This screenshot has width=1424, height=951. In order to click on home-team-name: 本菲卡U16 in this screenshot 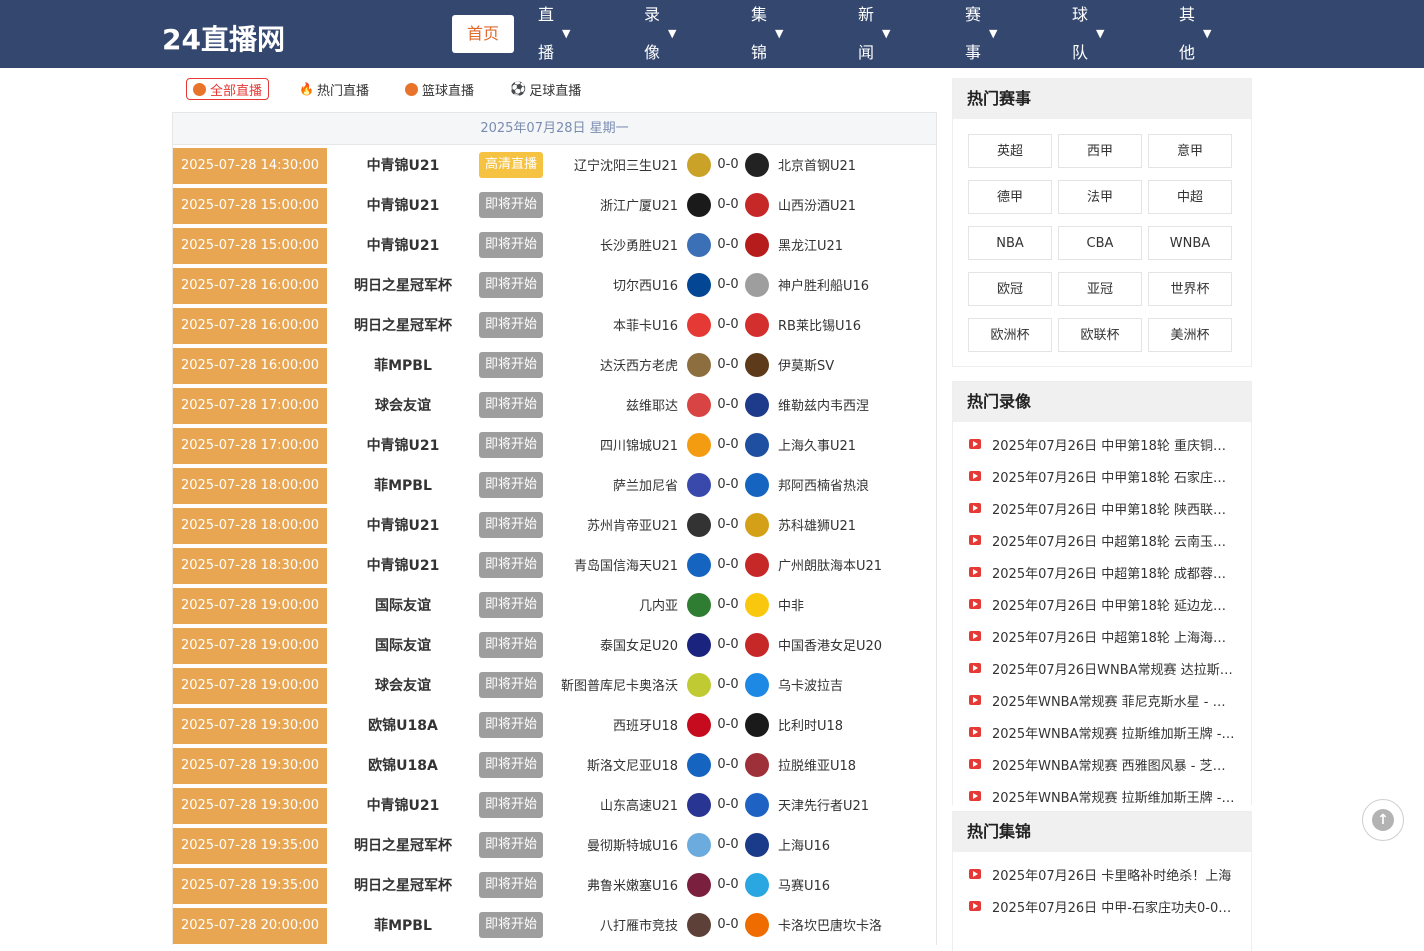, I will do `click(645, 324)`.